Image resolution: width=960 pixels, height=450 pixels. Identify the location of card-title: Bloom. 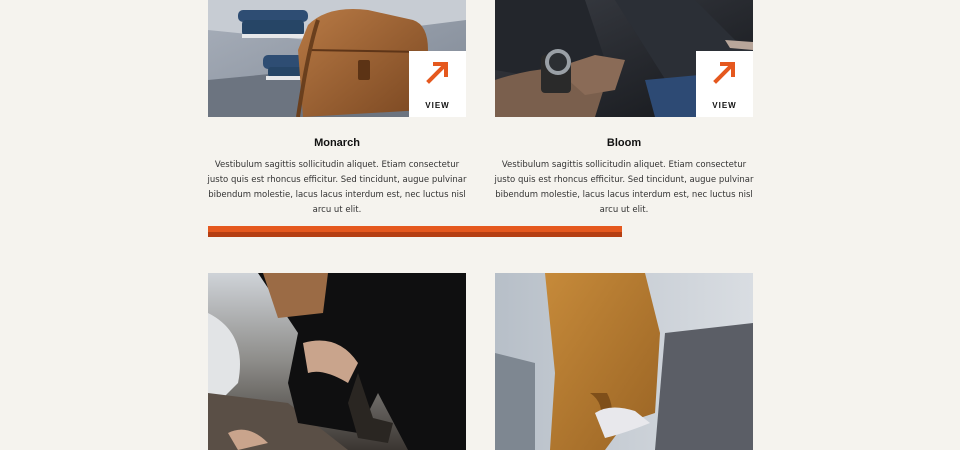
(624, 143).